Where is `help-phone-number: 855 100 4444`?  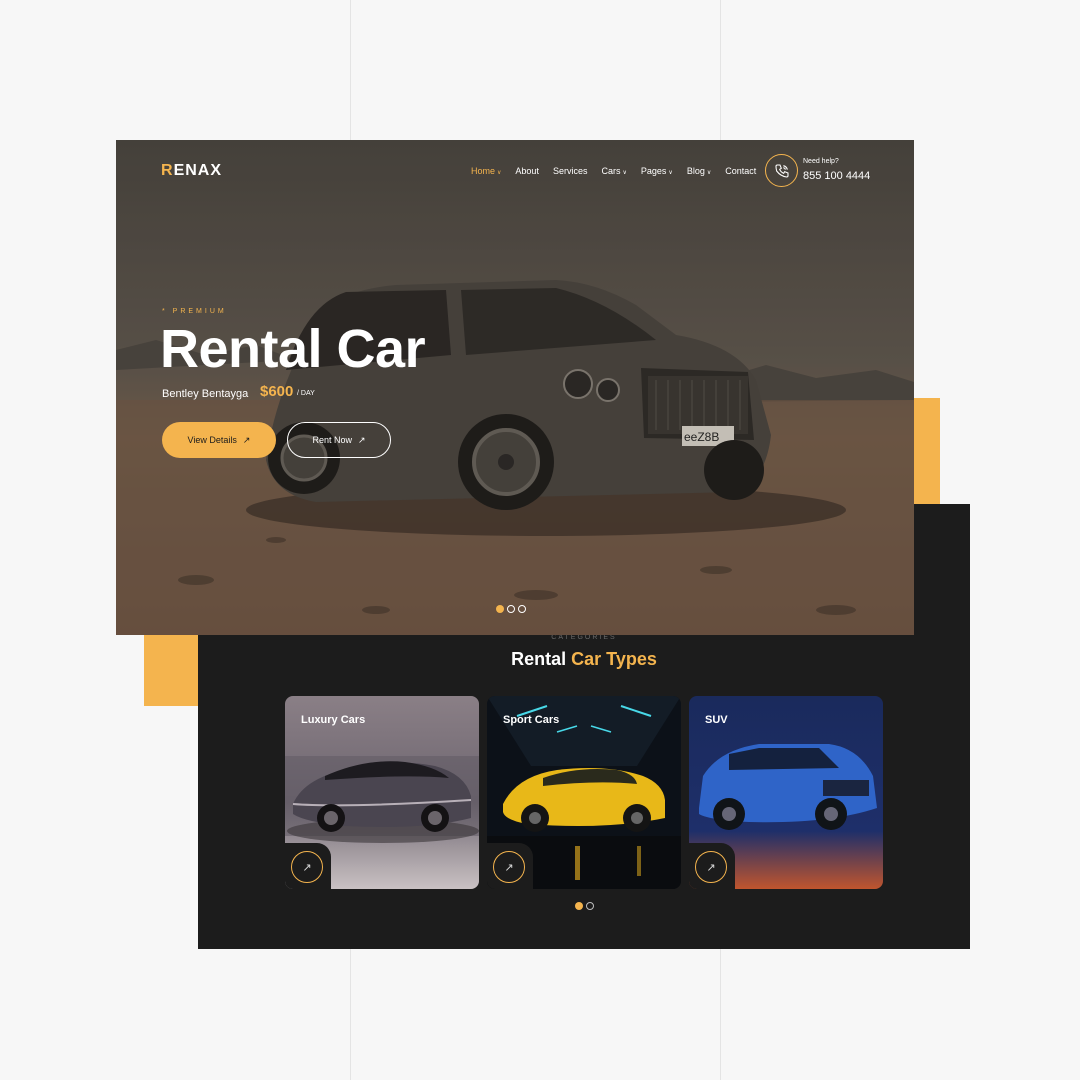 help-phone-number: 855 100 4444 is located at coordinates (836, 176).